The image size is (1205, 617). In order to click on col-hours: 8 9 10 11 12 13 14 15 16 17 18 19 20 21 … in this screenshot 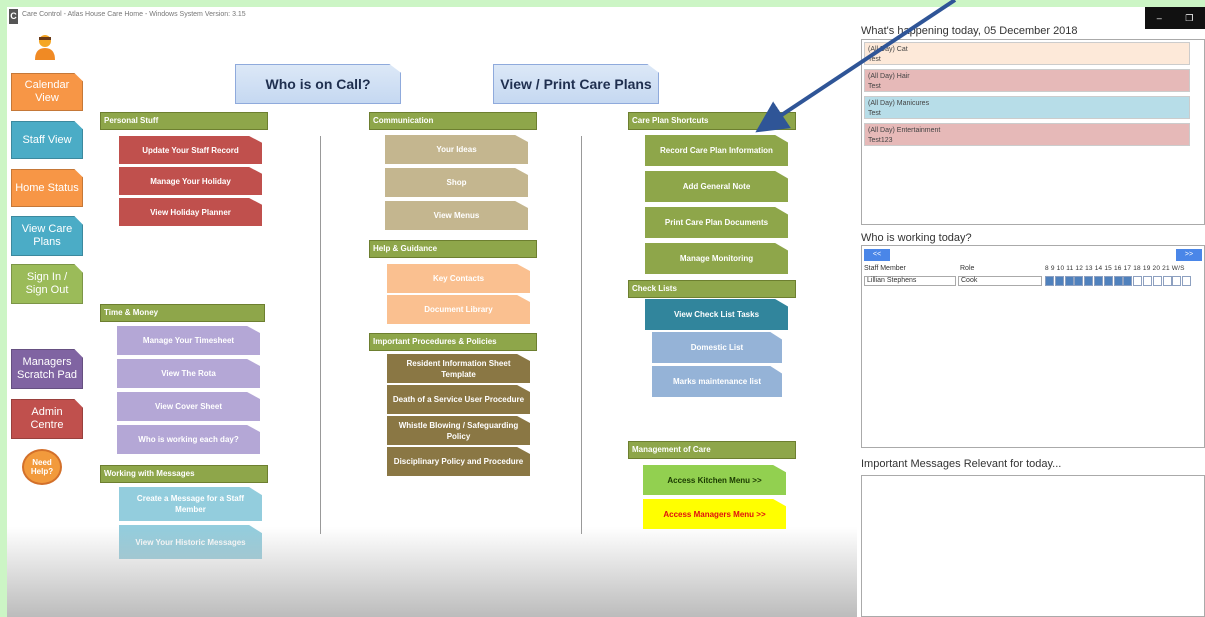, I will do `click(1115, 268)`.